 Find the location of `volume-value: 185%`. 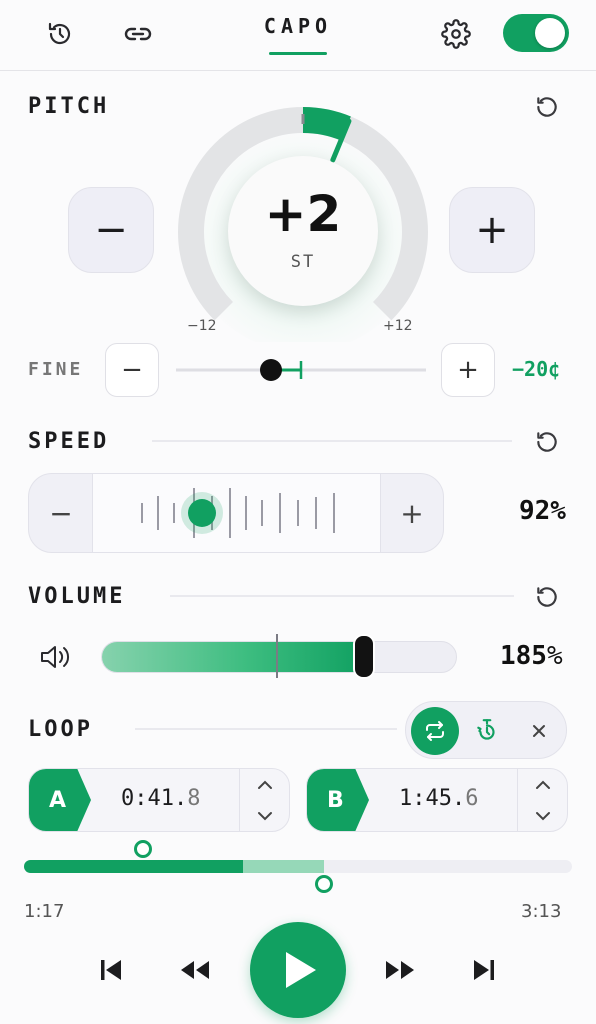

volume-value: 185% is located at coordinates (531, 656).